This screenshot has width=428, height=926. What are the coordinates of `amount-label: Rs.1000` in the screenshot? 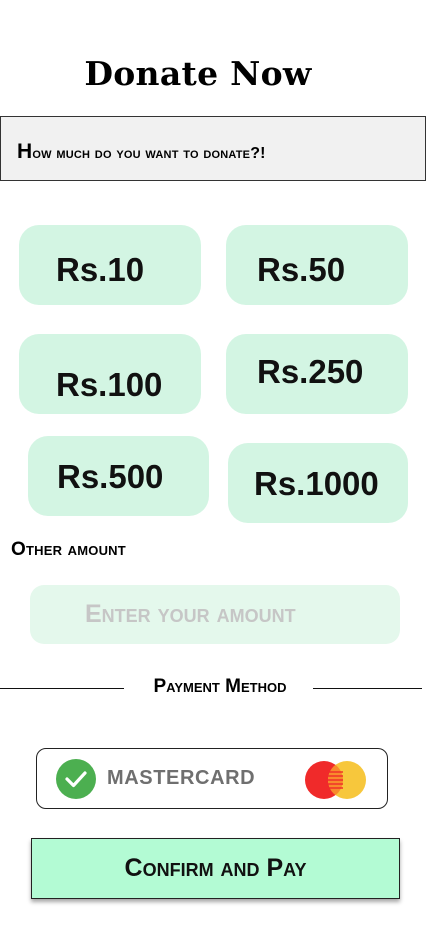 It's located at (316, 483).